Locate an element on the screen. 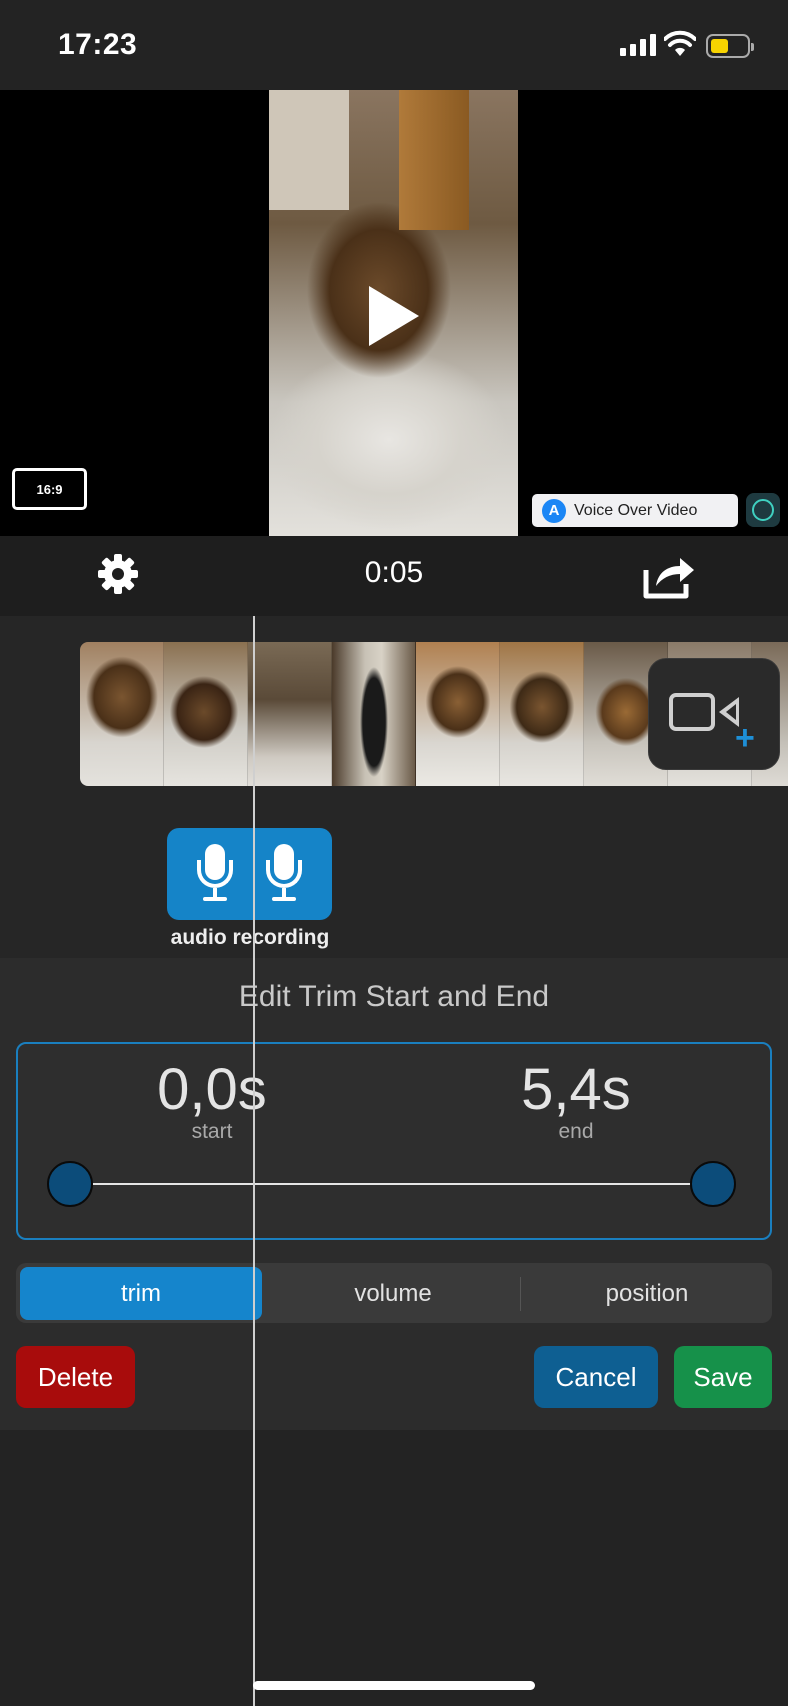 Image resolution: width=788 pixels, height=1706 pixels. home-indicator is located at coordinates (394, 1685).